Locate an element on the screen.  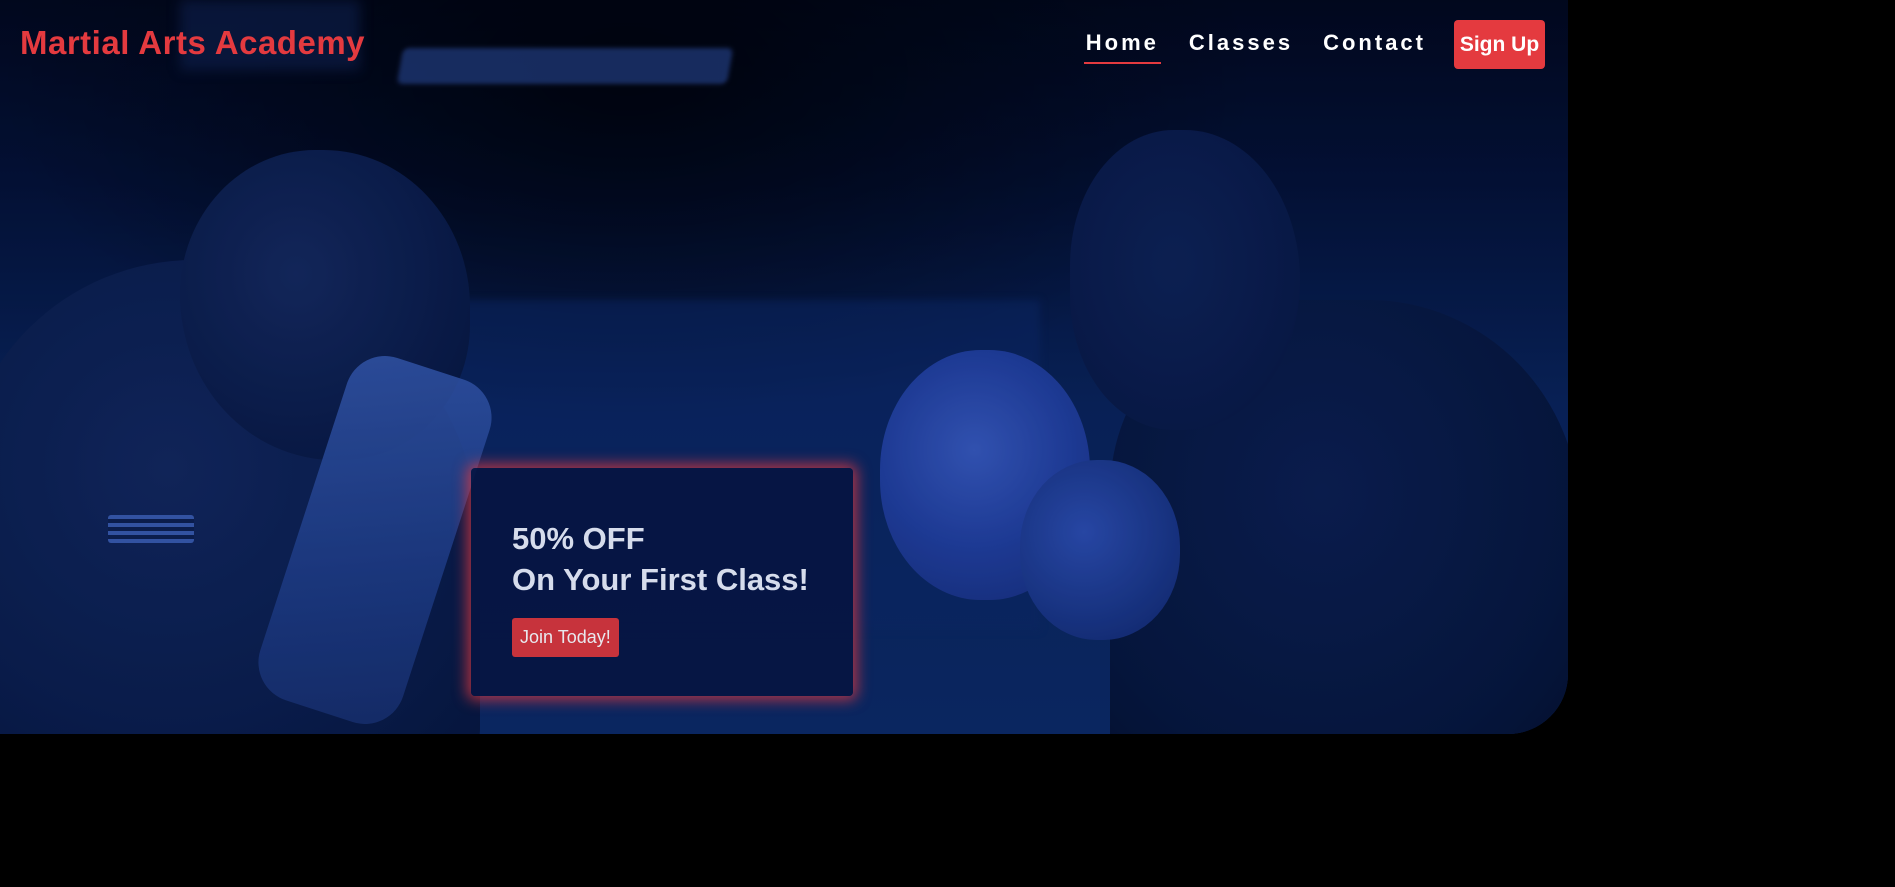
brand-logo: Martial Arts Academy is located at coordinates (192, 43).